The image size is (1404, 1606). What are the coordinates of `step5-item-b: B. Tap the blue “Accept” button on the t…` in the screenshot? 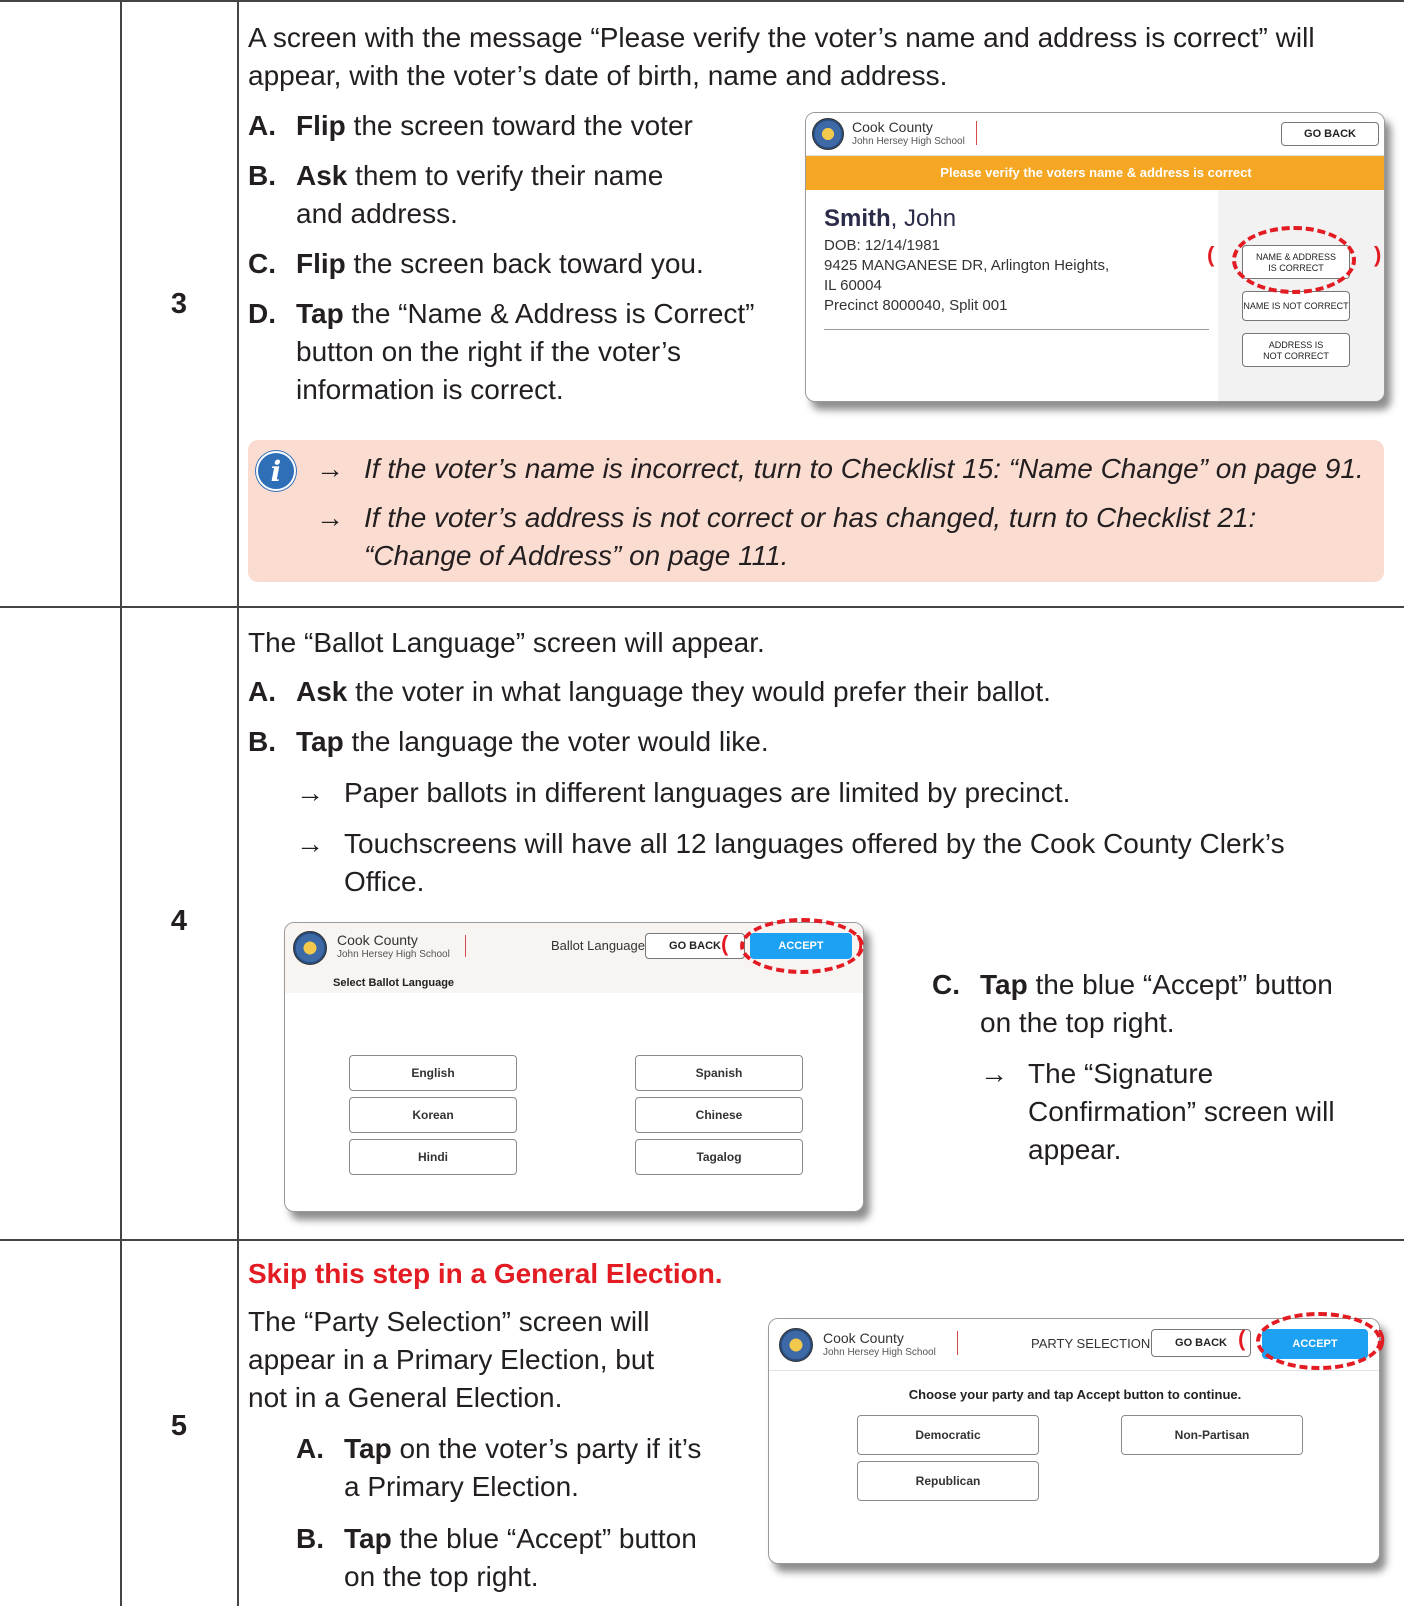 It's located at (496, 1557).